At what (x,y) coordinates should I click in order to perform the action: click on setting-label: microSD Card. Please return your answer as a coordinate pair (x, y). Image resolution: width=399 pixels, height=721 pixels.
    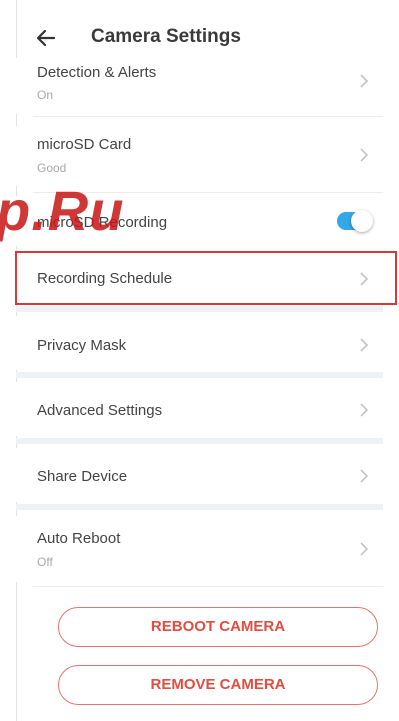
    Looking at the image, I should click on (84, 144).